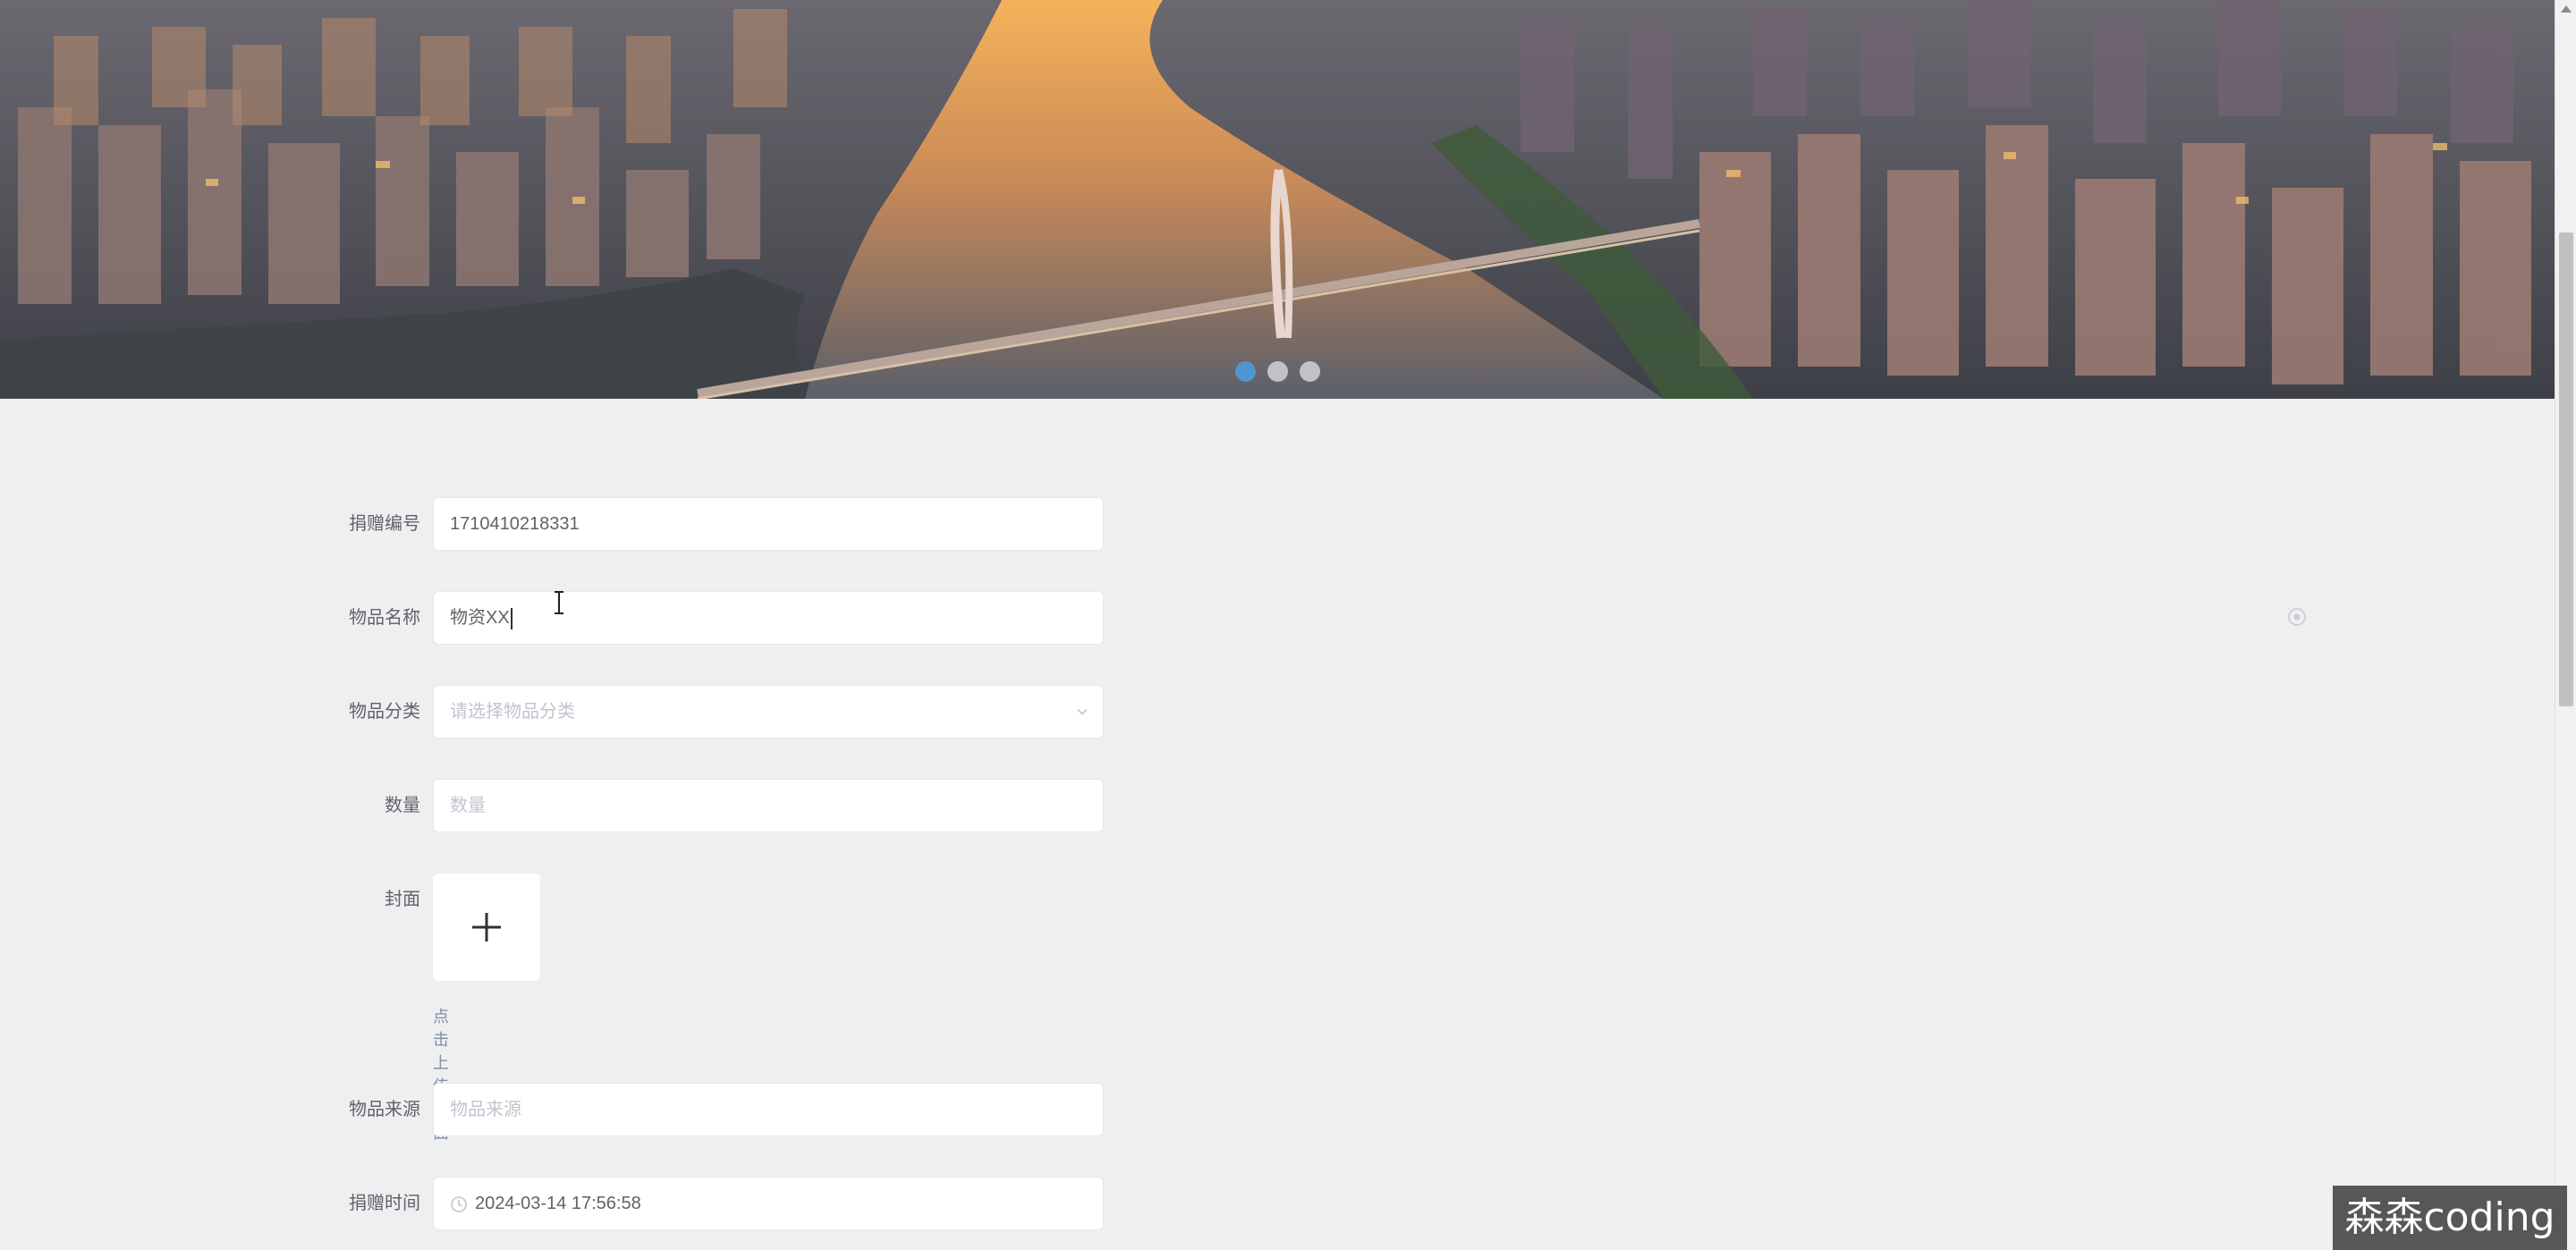 The height and width of the screenshot is (1250, 2576). What do you see at coordinates (384, 524) in the screenshot?
I see `donation-no-label: 捐赠编号` at bounding box center [384, 524].